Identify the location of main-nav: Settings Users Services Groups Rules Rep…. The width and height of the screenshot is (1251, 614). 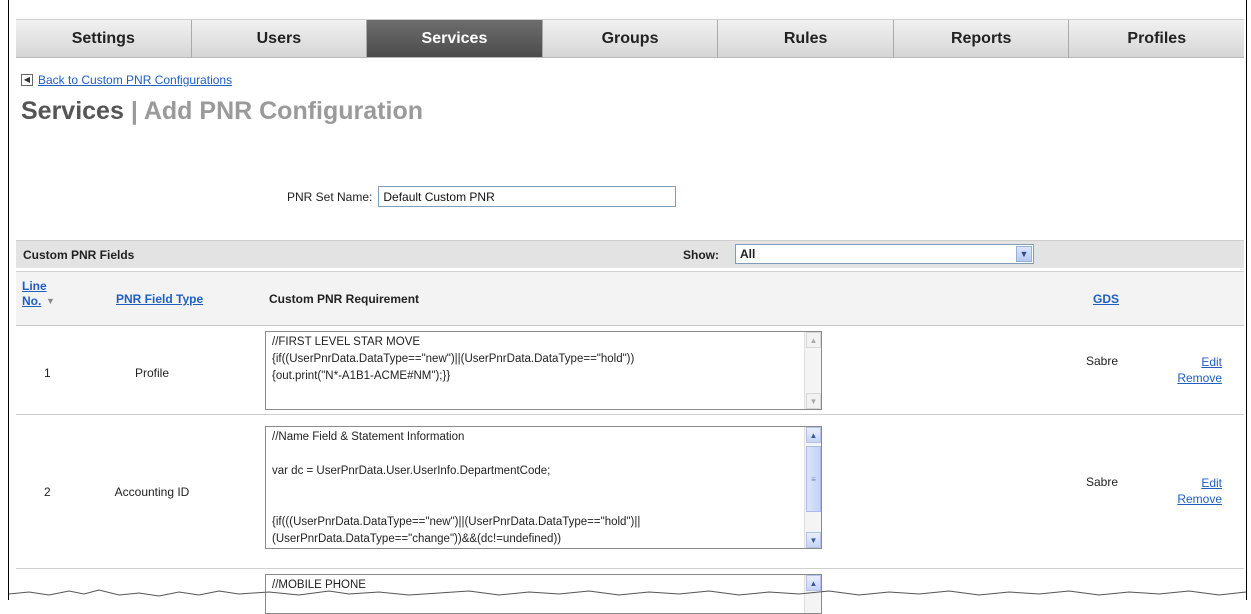
(630, 38).